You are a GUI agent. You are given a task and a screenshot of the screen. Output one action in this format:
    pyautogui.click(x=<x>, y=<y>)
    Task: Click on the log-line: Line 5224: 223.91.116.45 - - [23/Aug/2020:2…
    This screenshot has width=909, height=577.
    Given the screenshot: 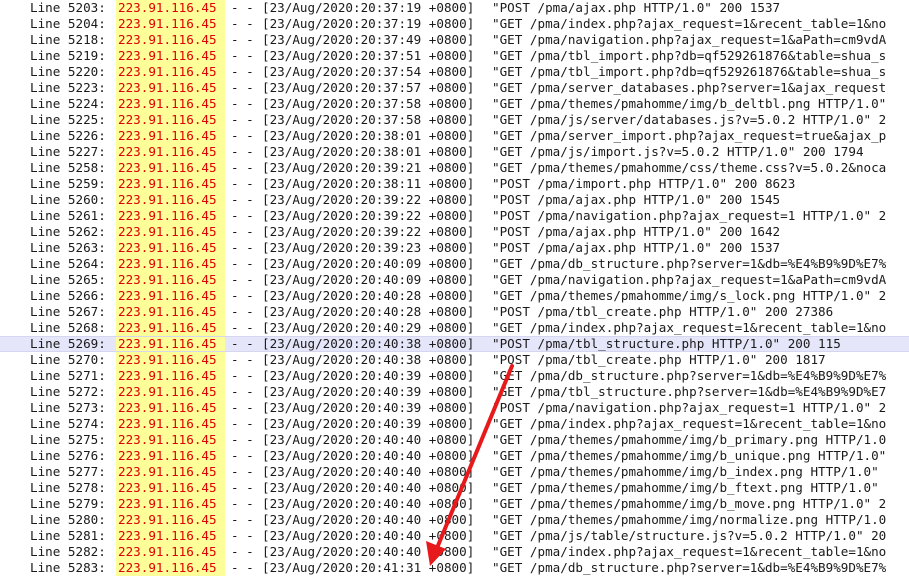 What is the action you would take?
    pyautogui.click(x=454, y=104)
    